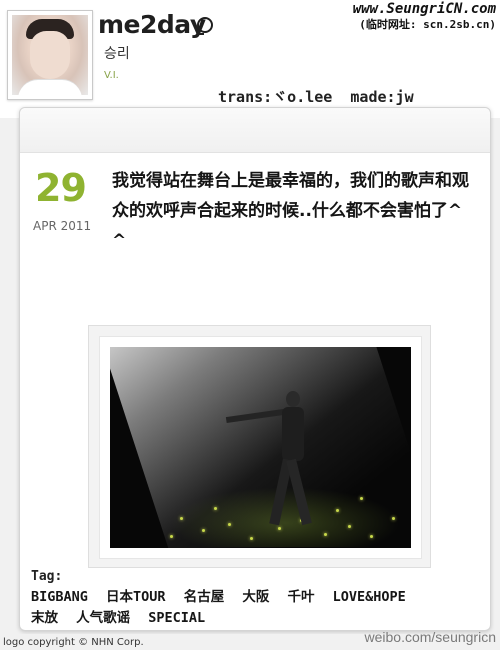 The height and width of the screenshot is (650, 500). Describe the element at coordinates (300, 597) in the screenshot. I see `tag-link: 千叶` at that location.